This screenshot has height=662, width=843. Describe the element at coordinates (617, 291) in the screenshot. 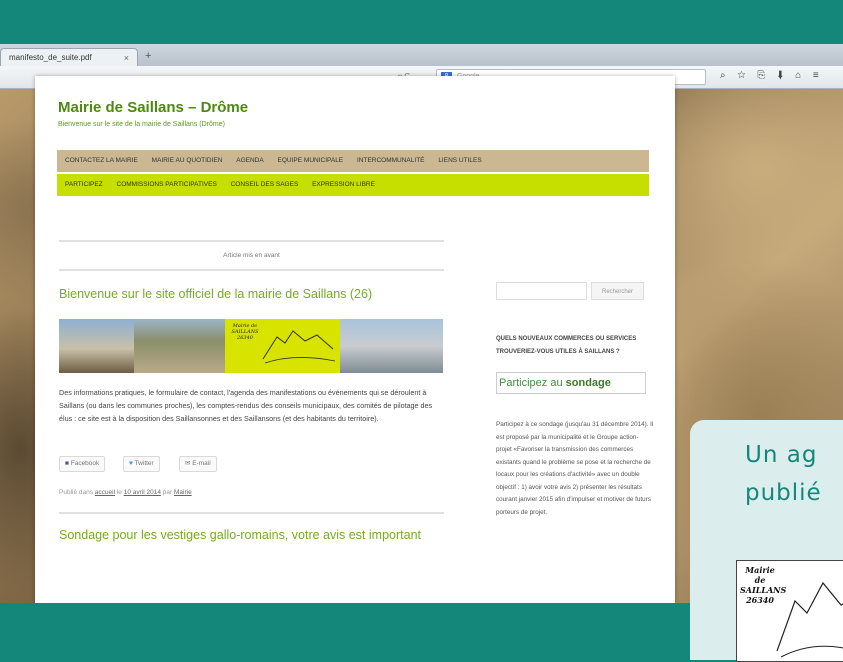

I see `sidebar-search-button: Rechercher` at that location.